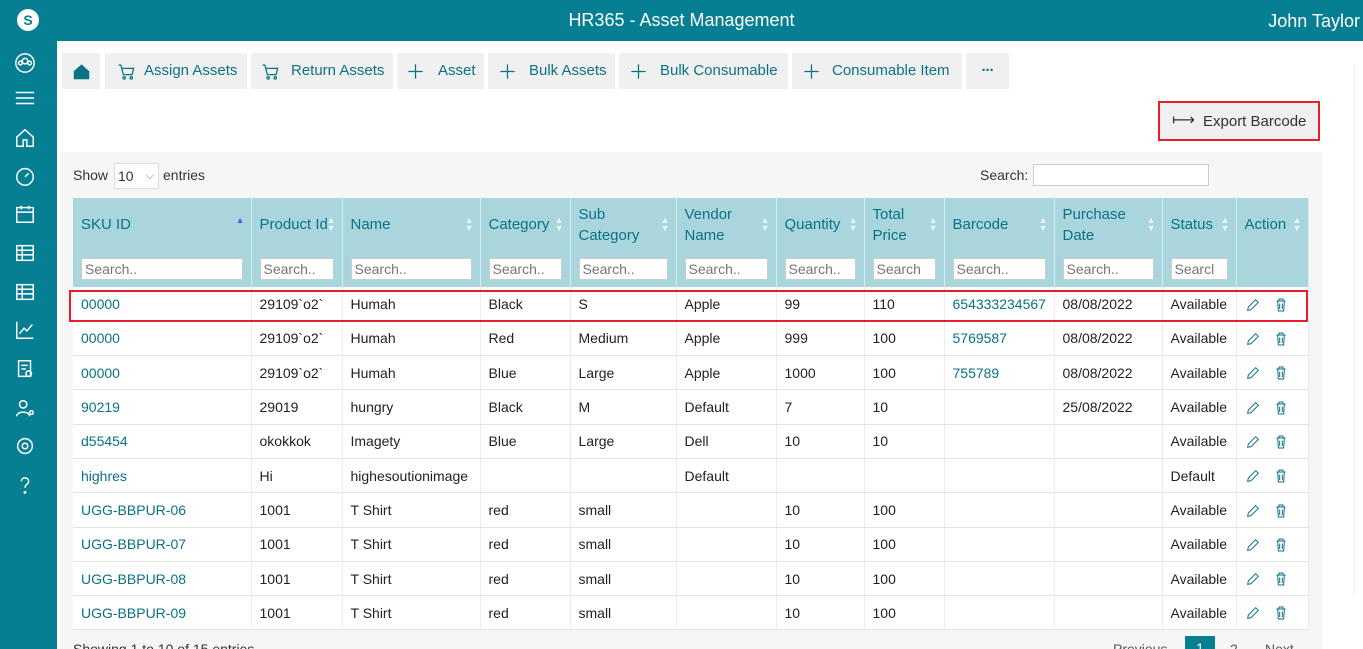 This screenshot has width=1363, height=649. I want to click on column-header: Purchase Date ▲ ▼, so click(1108, 224).